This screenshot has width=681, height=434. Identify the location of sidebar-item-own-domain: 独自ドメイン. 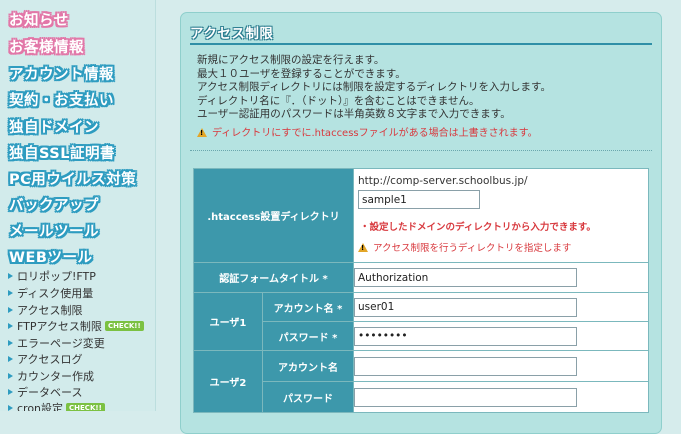
(54, 126).